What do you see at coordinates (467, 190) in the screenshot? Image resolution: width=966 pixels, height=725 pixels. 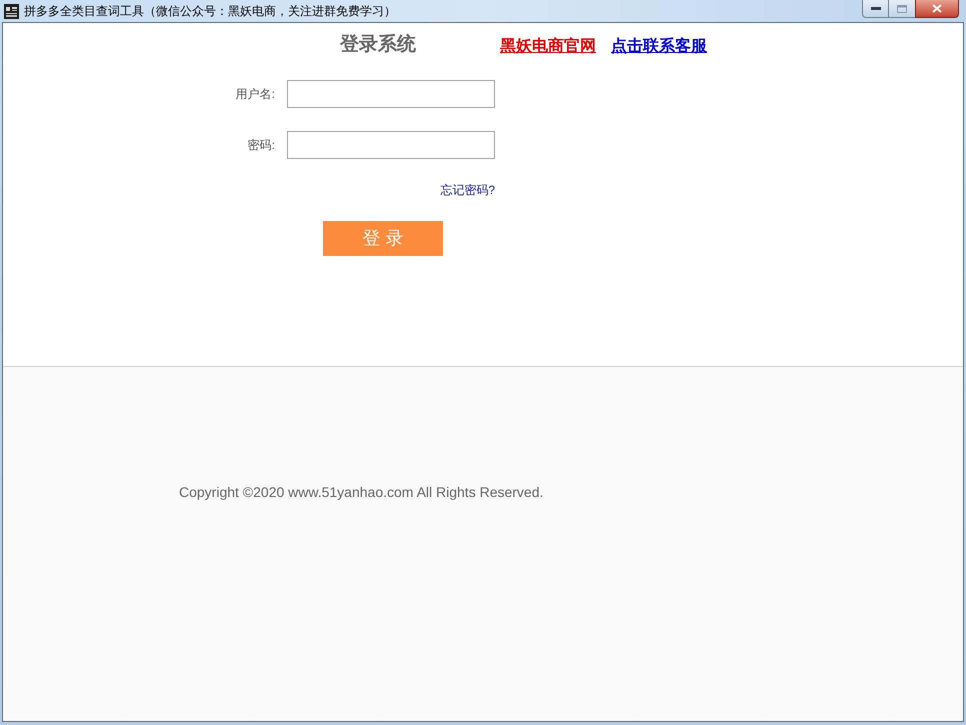 I see `forgot-password-link: 忘记密码?` at bounding box center [467, 190].